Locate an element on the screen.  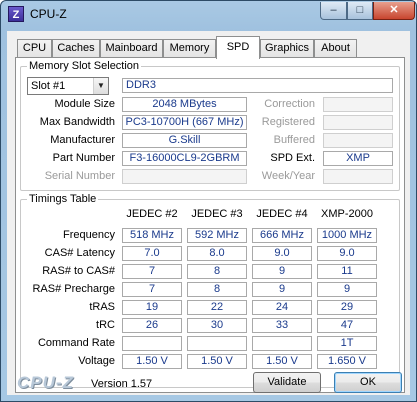
chevron-down-icon: ▼ is located at coordinates (100, 86).